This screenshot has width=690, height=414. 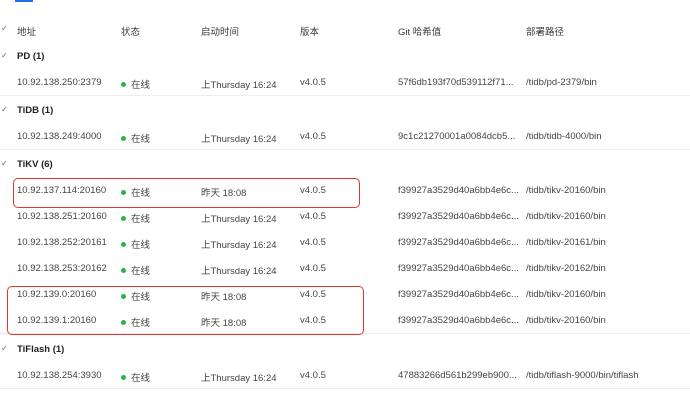 What do you see at coordinates (545, 31) in the screenshot?
I see `column-header-deploy-path: 部署路径` at bounding box center [545, 31].